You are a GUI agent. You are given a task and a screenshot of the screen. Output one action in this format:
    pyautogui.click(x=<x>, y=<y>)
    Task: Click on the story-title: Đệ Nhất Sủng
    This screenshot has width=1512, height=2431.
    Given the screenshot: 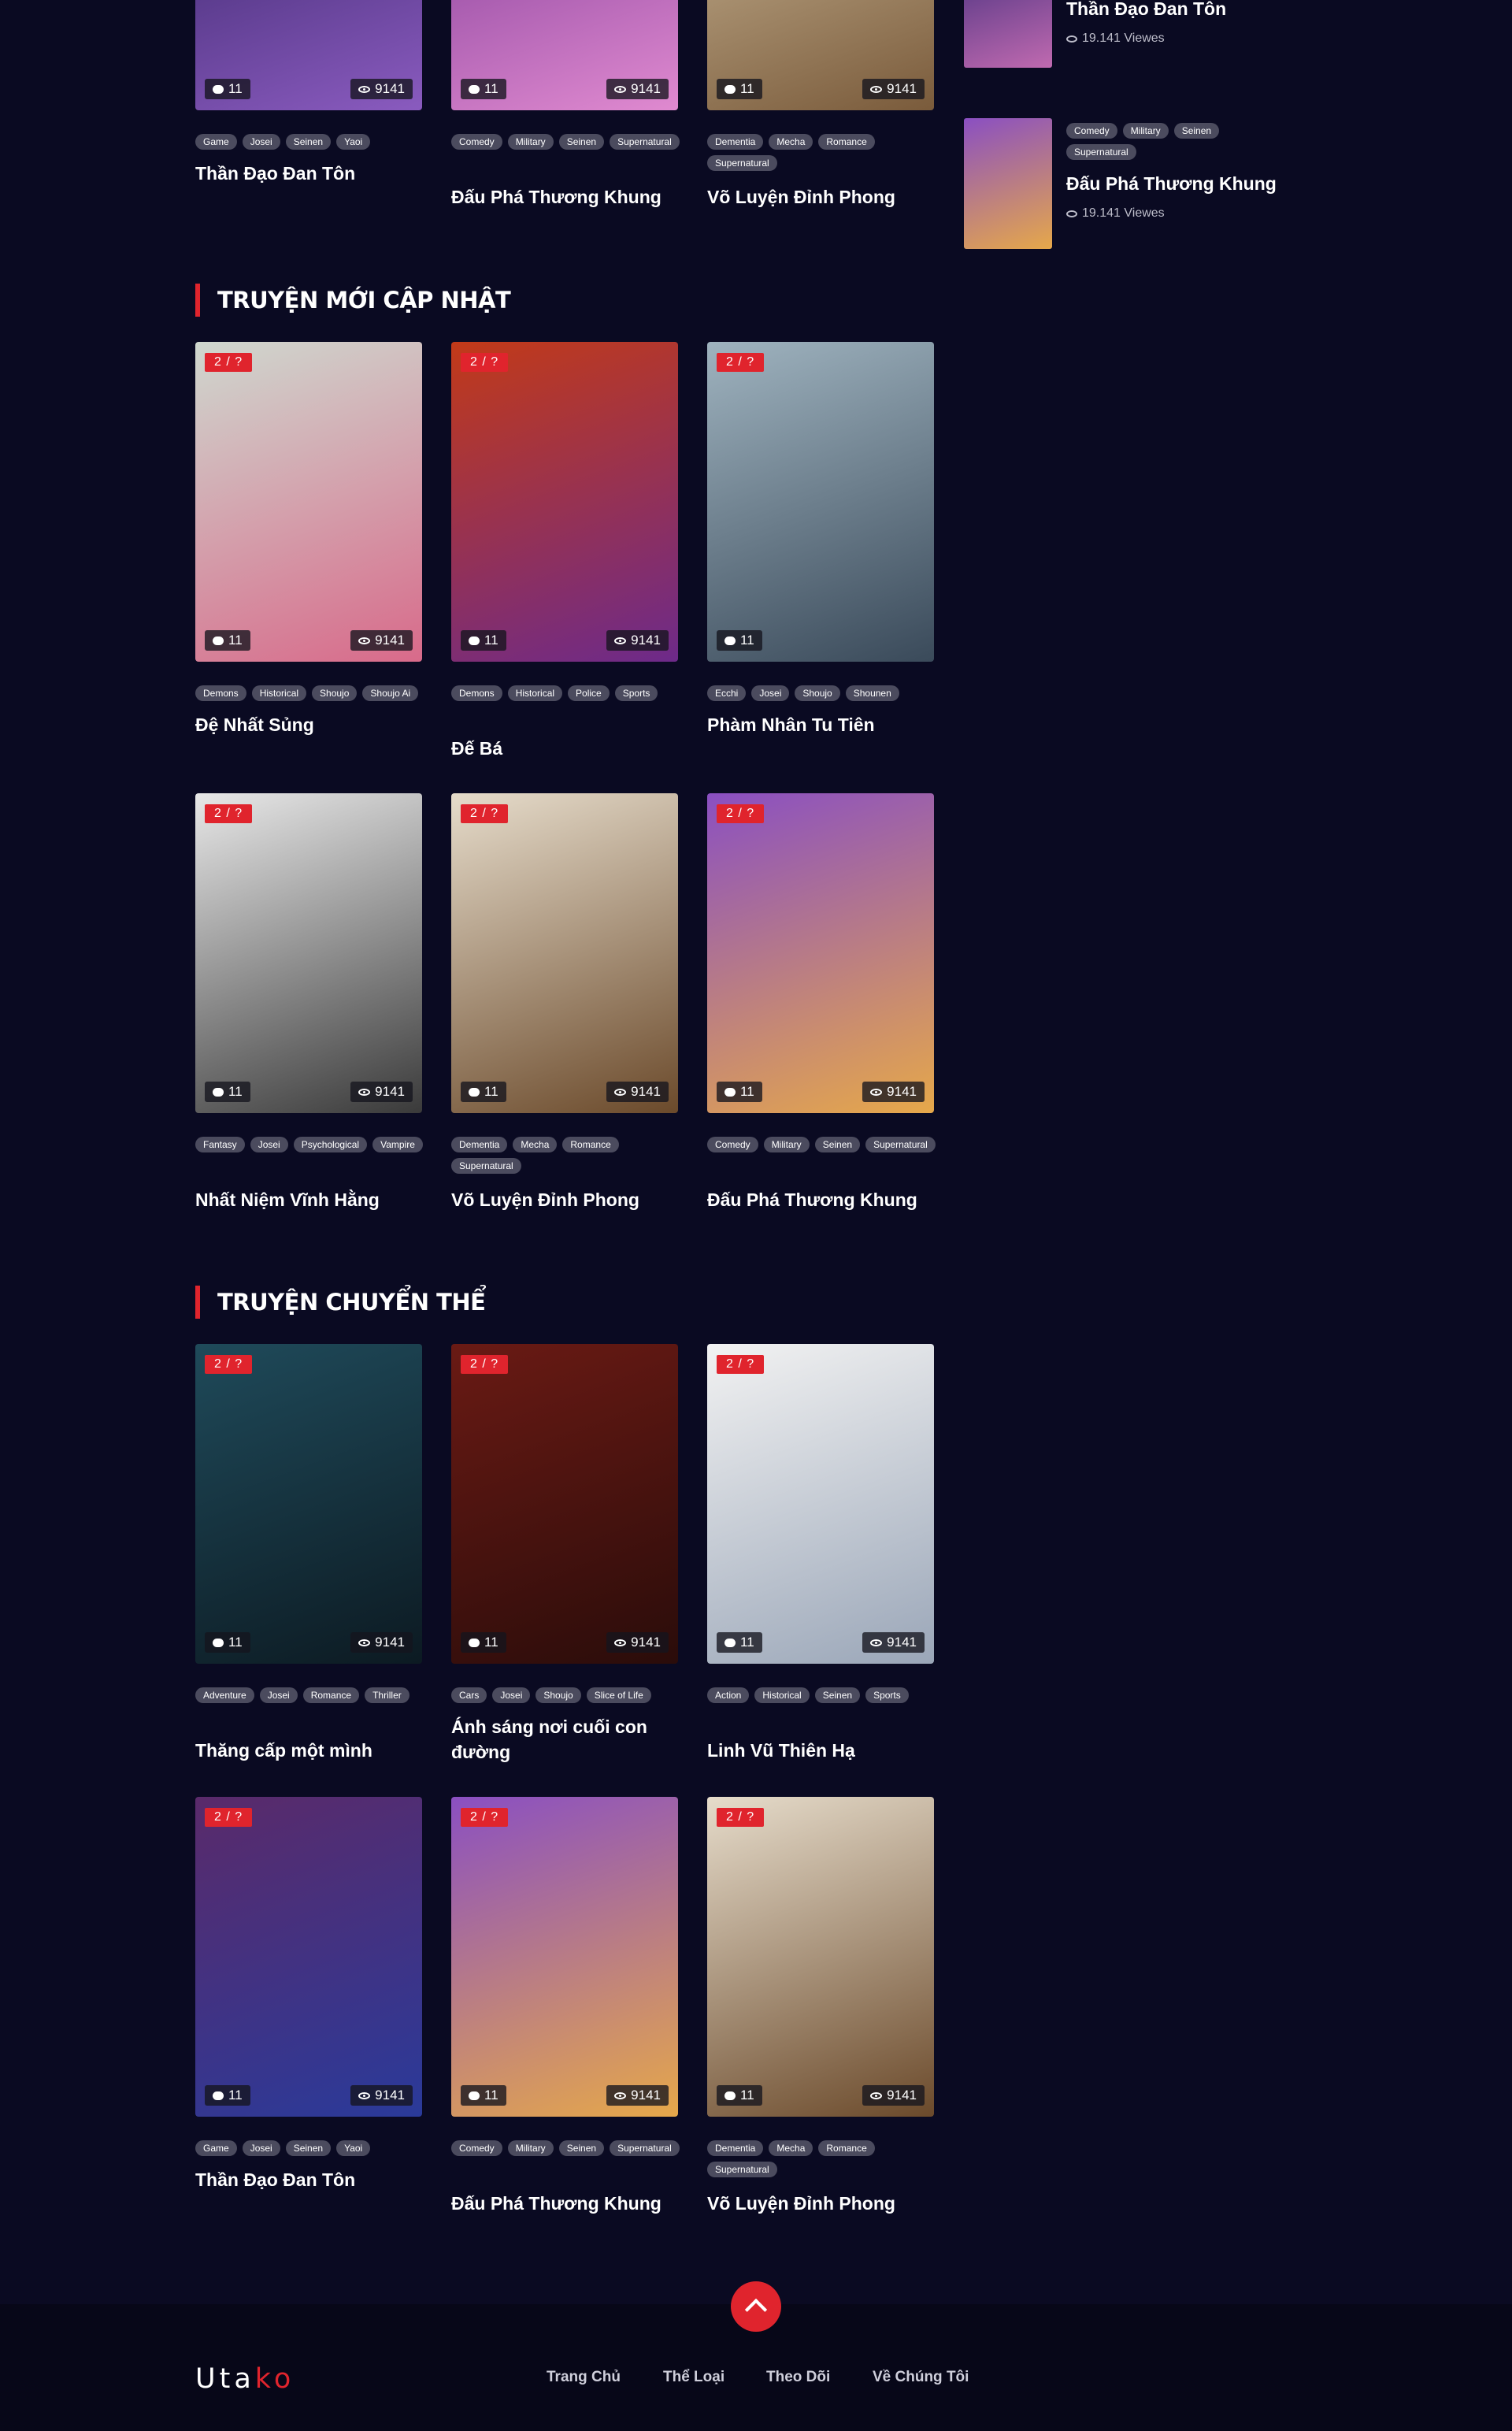 What is the action you would take?
    pyautogui.click(x=313, y=725)
    